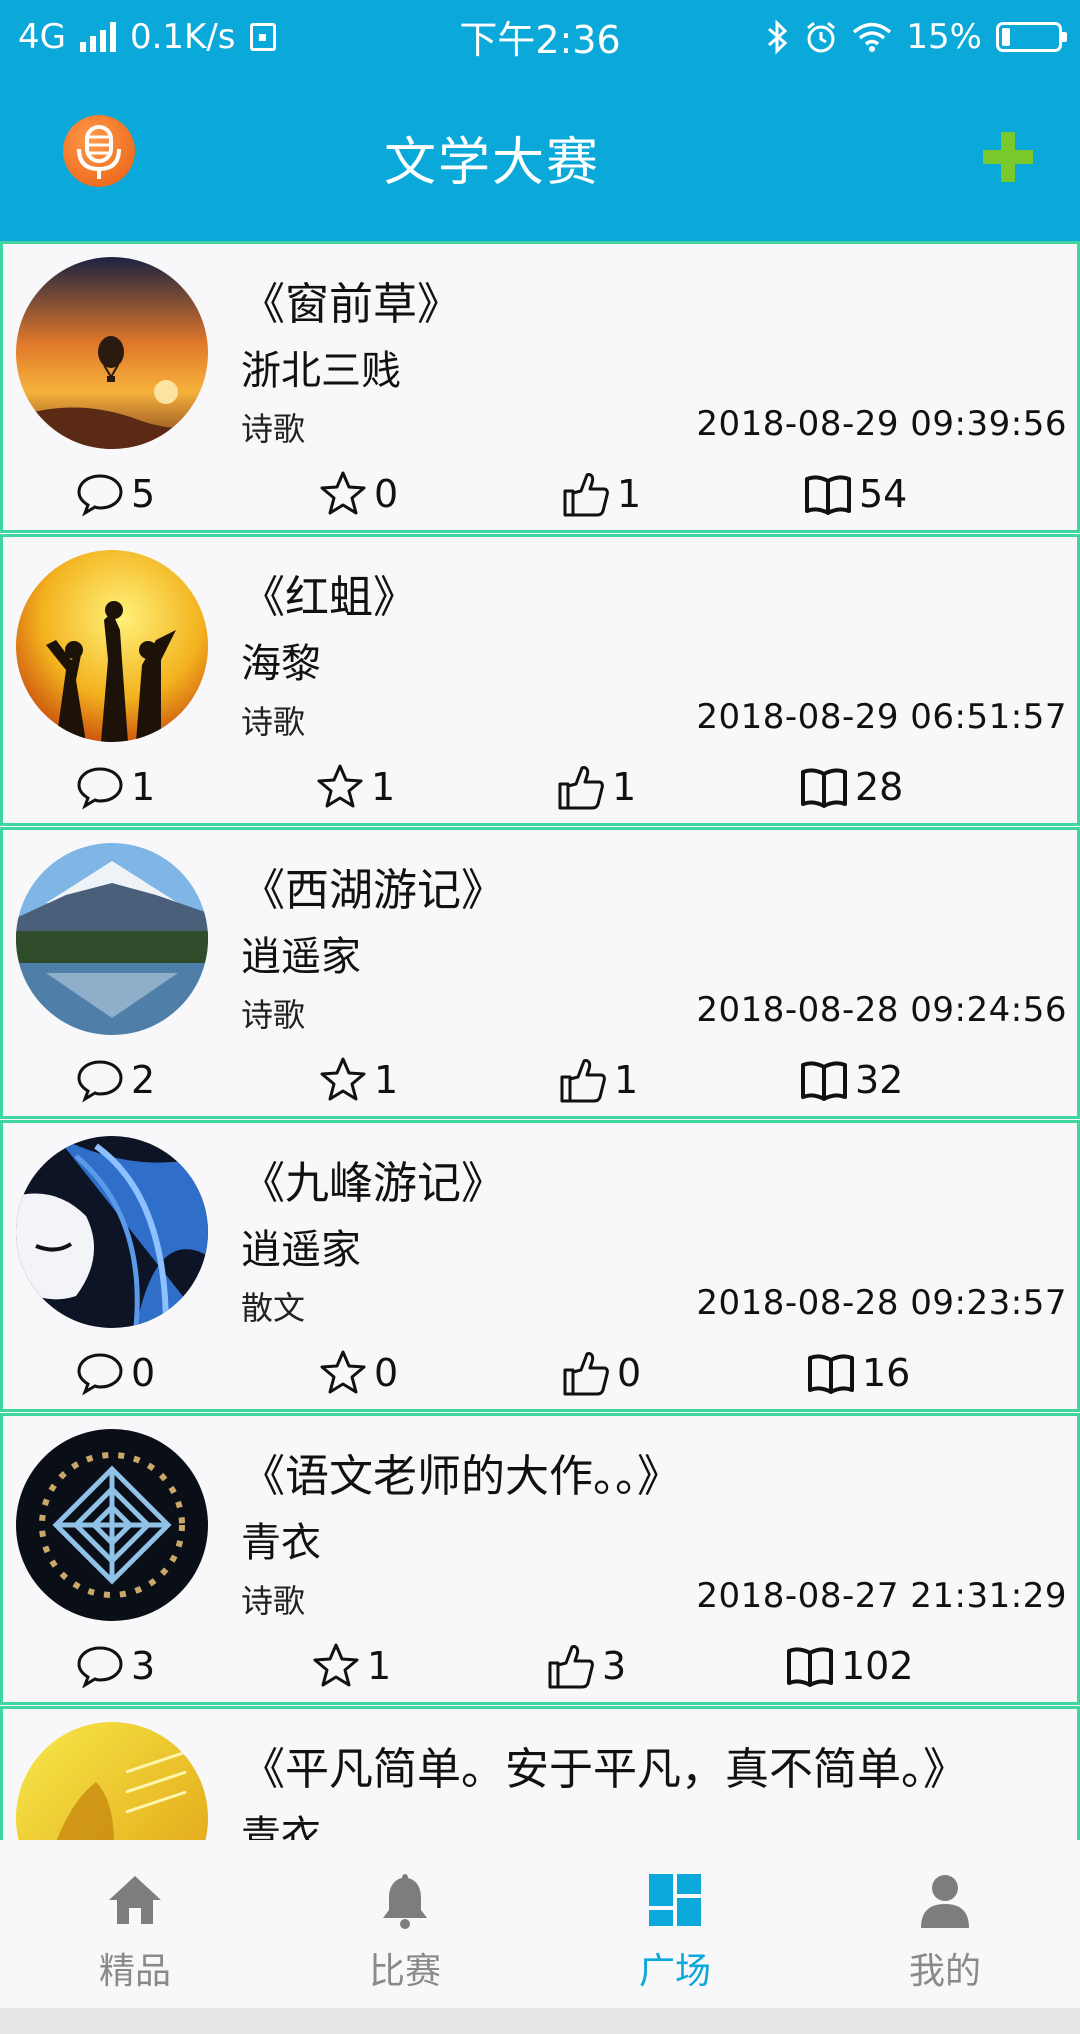  Describe the element at coordinates (851, 787) in the screenshot. I see `read-stat: 28` at that location.